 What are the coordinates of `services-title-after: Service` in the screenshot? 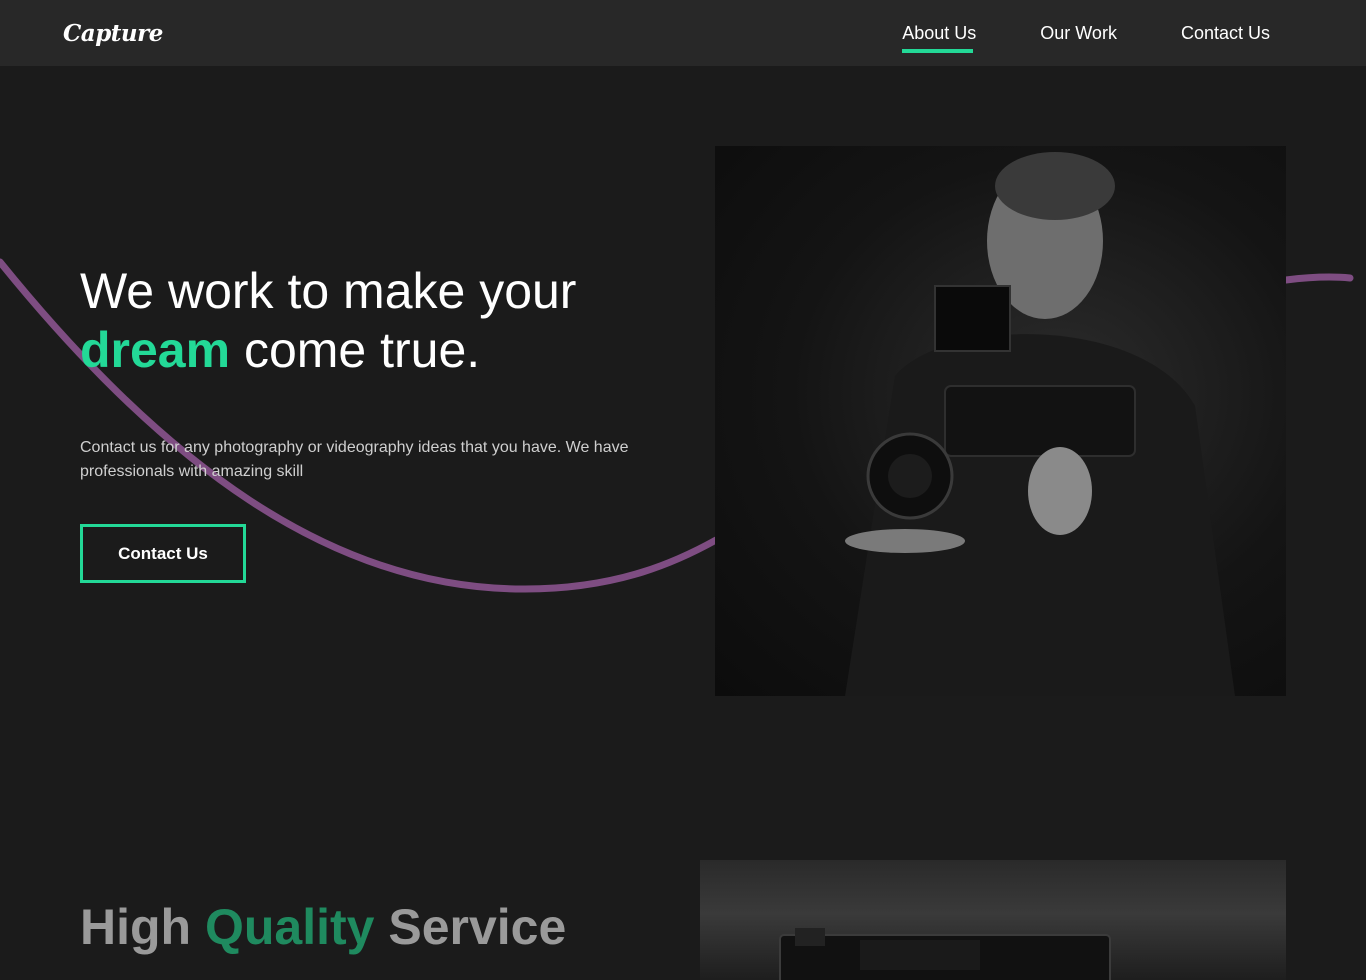 It's located at (470, 927).